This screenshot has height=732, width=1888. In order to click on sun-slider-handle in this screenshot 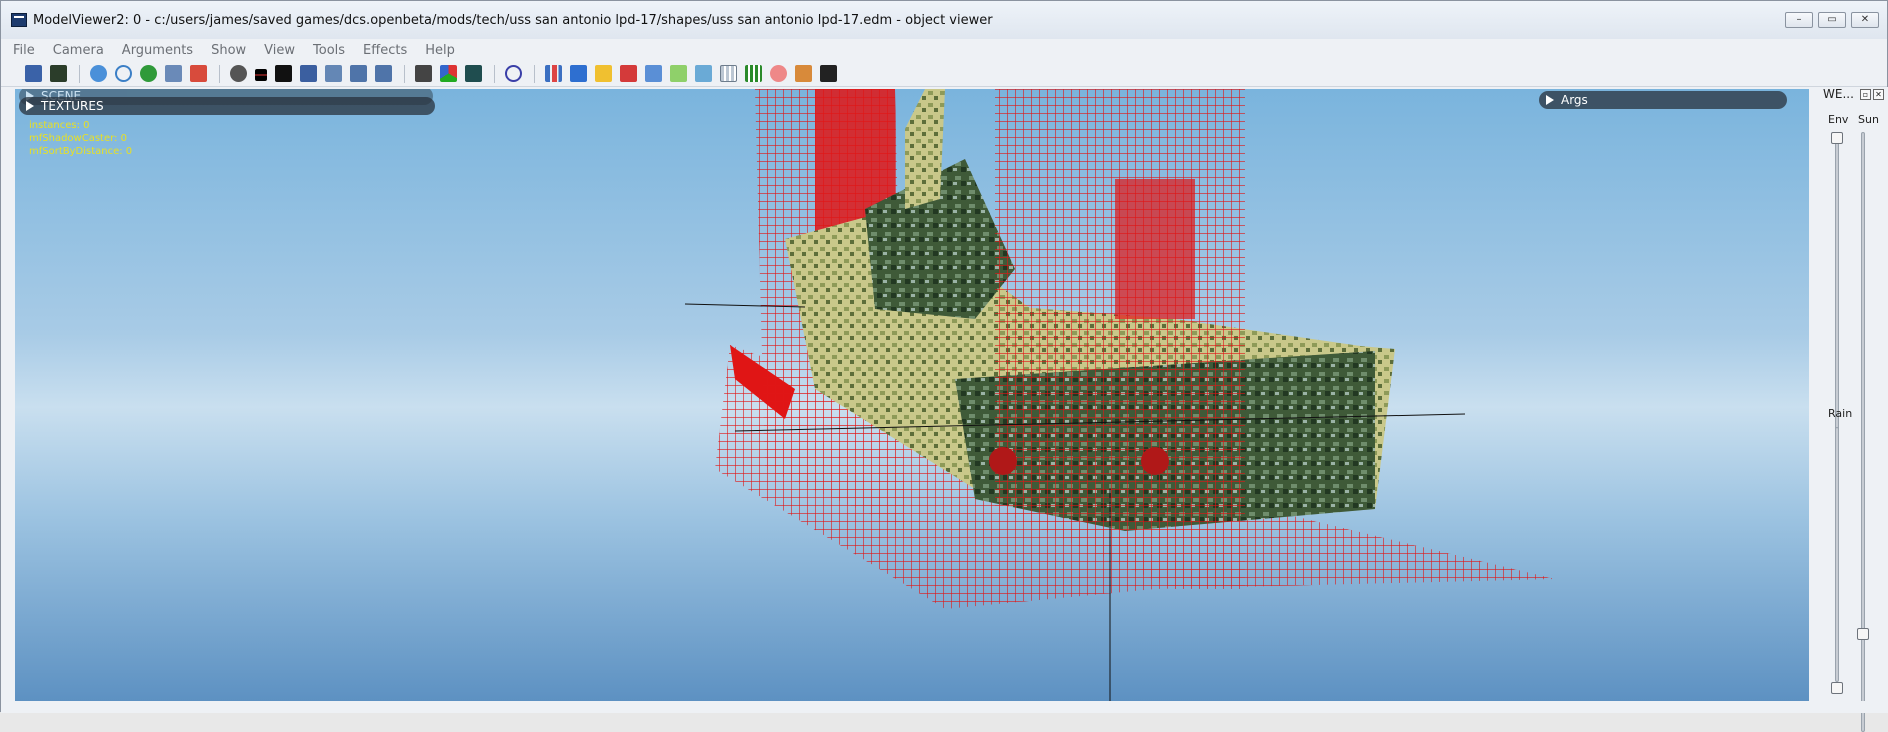, I will do `click(1863, 634)`.